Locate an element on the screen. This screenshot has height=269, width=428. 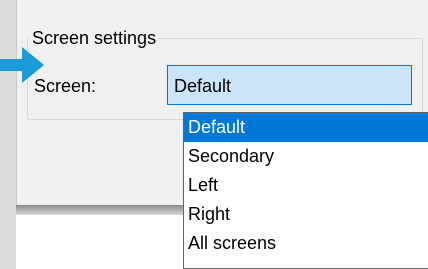
screen-combobox: Default is located at coordinates (289, 85).